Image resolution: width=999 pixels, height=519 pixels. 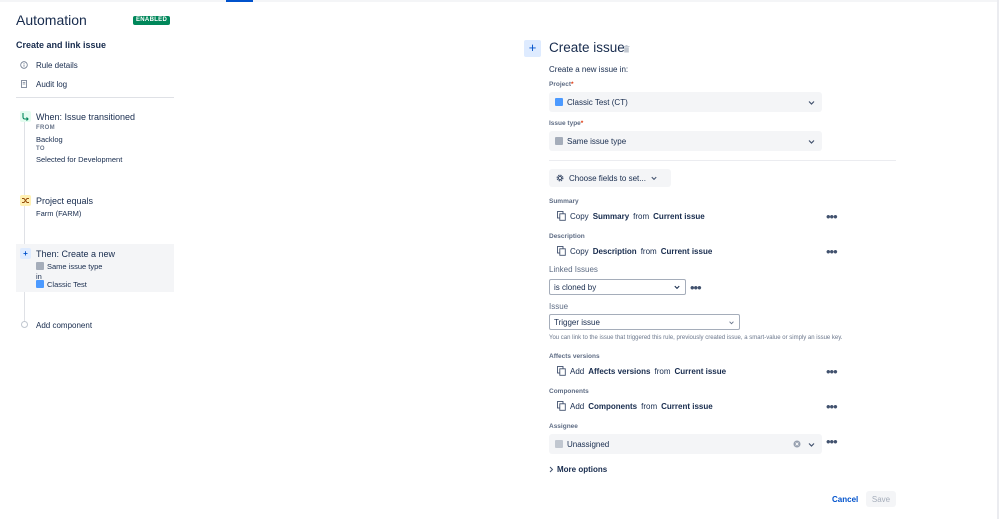 I want to click on editor-title: Create issue, so click(x=587, y=47).